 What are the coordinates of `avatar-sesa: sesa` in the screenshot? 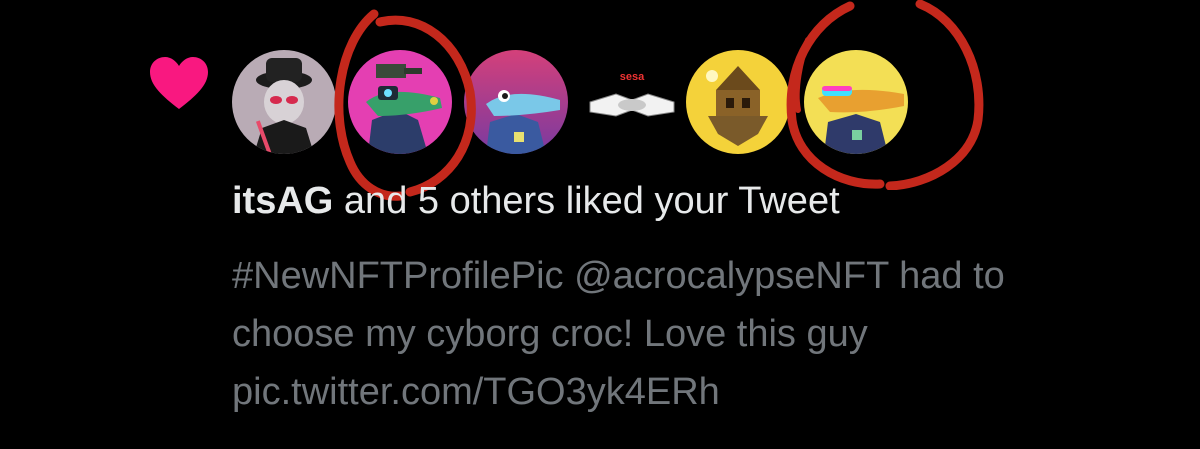 It's located at (632, 102).